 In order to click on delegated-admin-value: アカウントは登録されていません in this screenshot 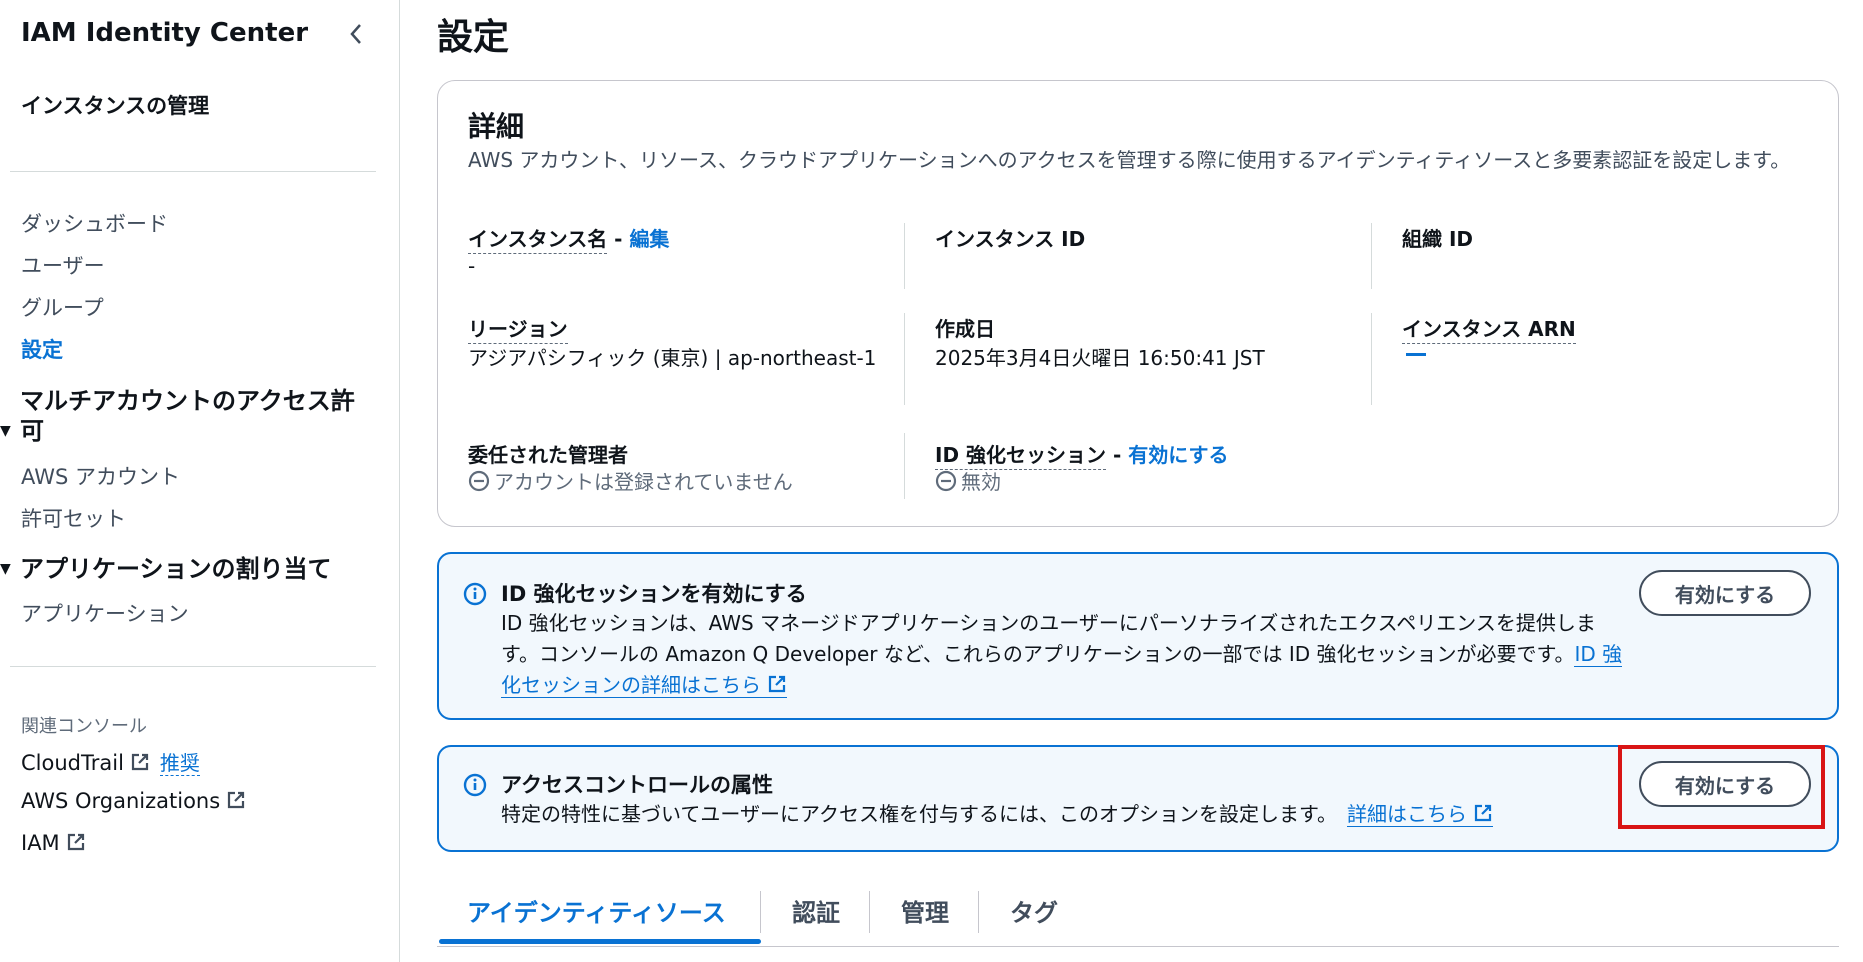, I will do `click(630, 482)`.